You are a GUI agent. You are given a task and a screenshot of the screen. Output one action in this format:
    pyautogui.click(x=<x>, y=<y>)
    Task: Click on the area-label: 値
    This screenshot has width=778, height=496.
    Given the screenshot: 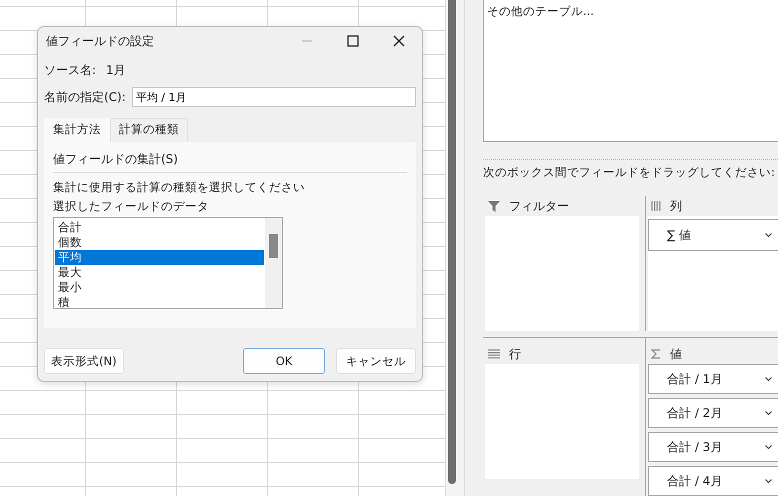 What is the action you would take?
    pyautogui.click(x=676, y=354)
    